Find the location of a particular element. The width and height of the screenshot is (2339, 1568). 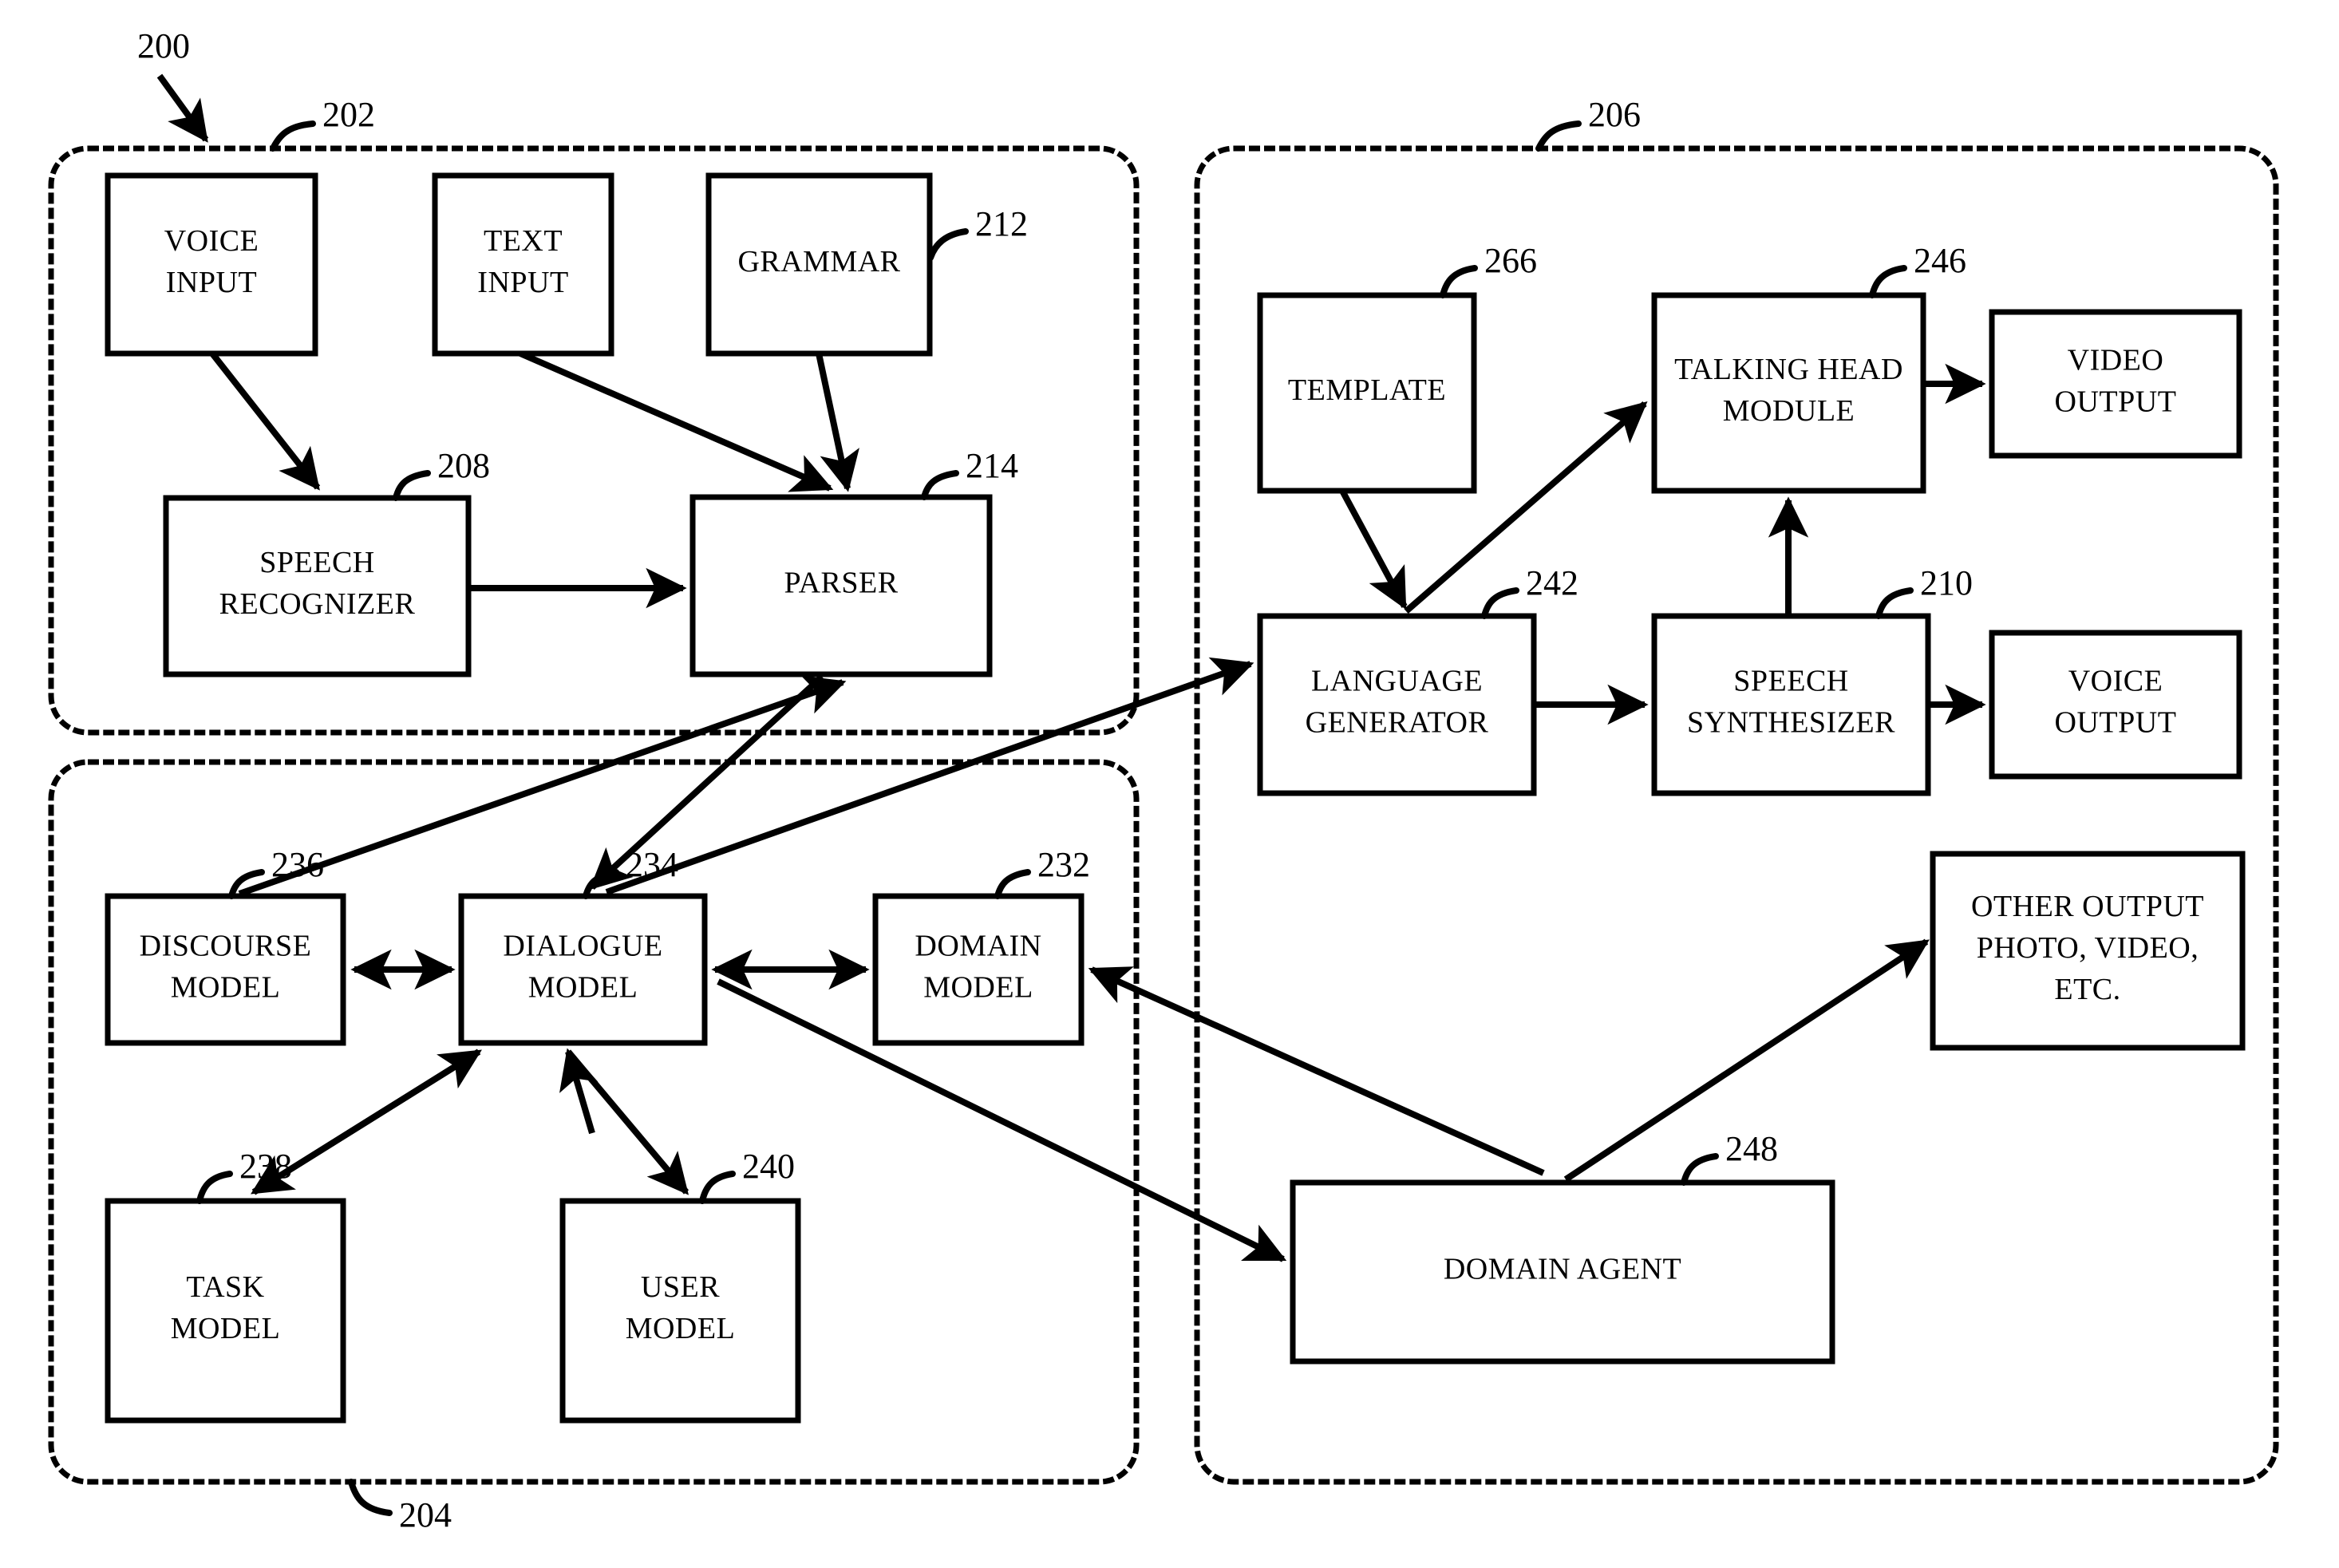

reference-numeral-246: 246 is located at coordinates (1918, 269).